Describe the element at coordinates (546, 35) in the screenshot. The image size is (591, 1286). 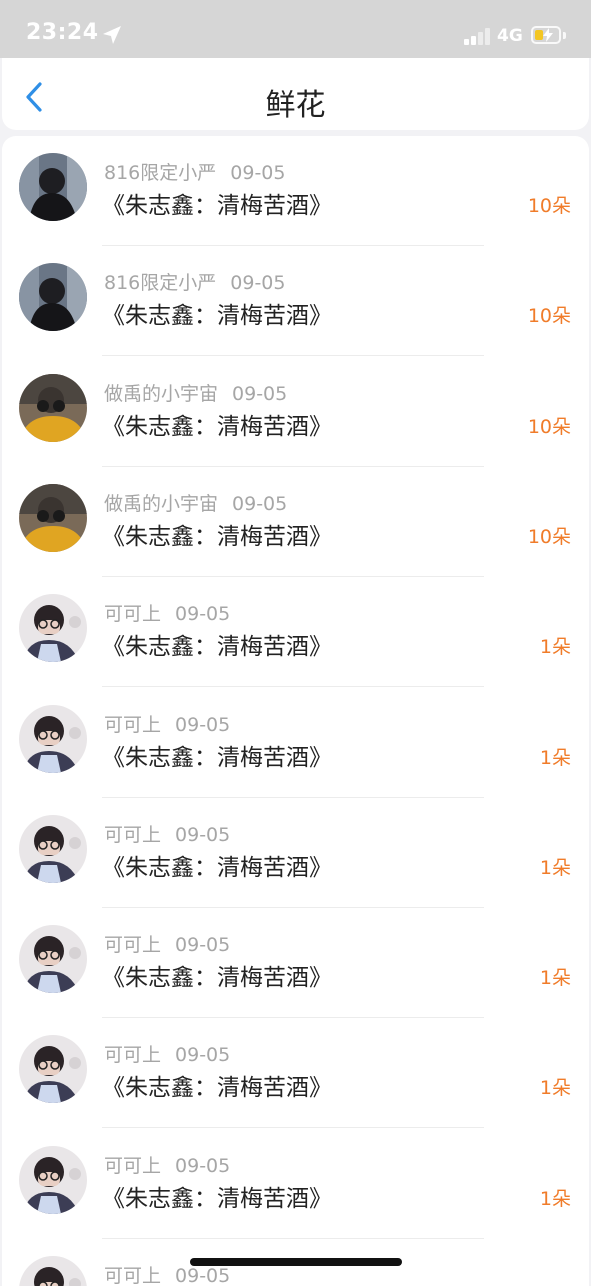
I see `battery-charging-icon` at that location.